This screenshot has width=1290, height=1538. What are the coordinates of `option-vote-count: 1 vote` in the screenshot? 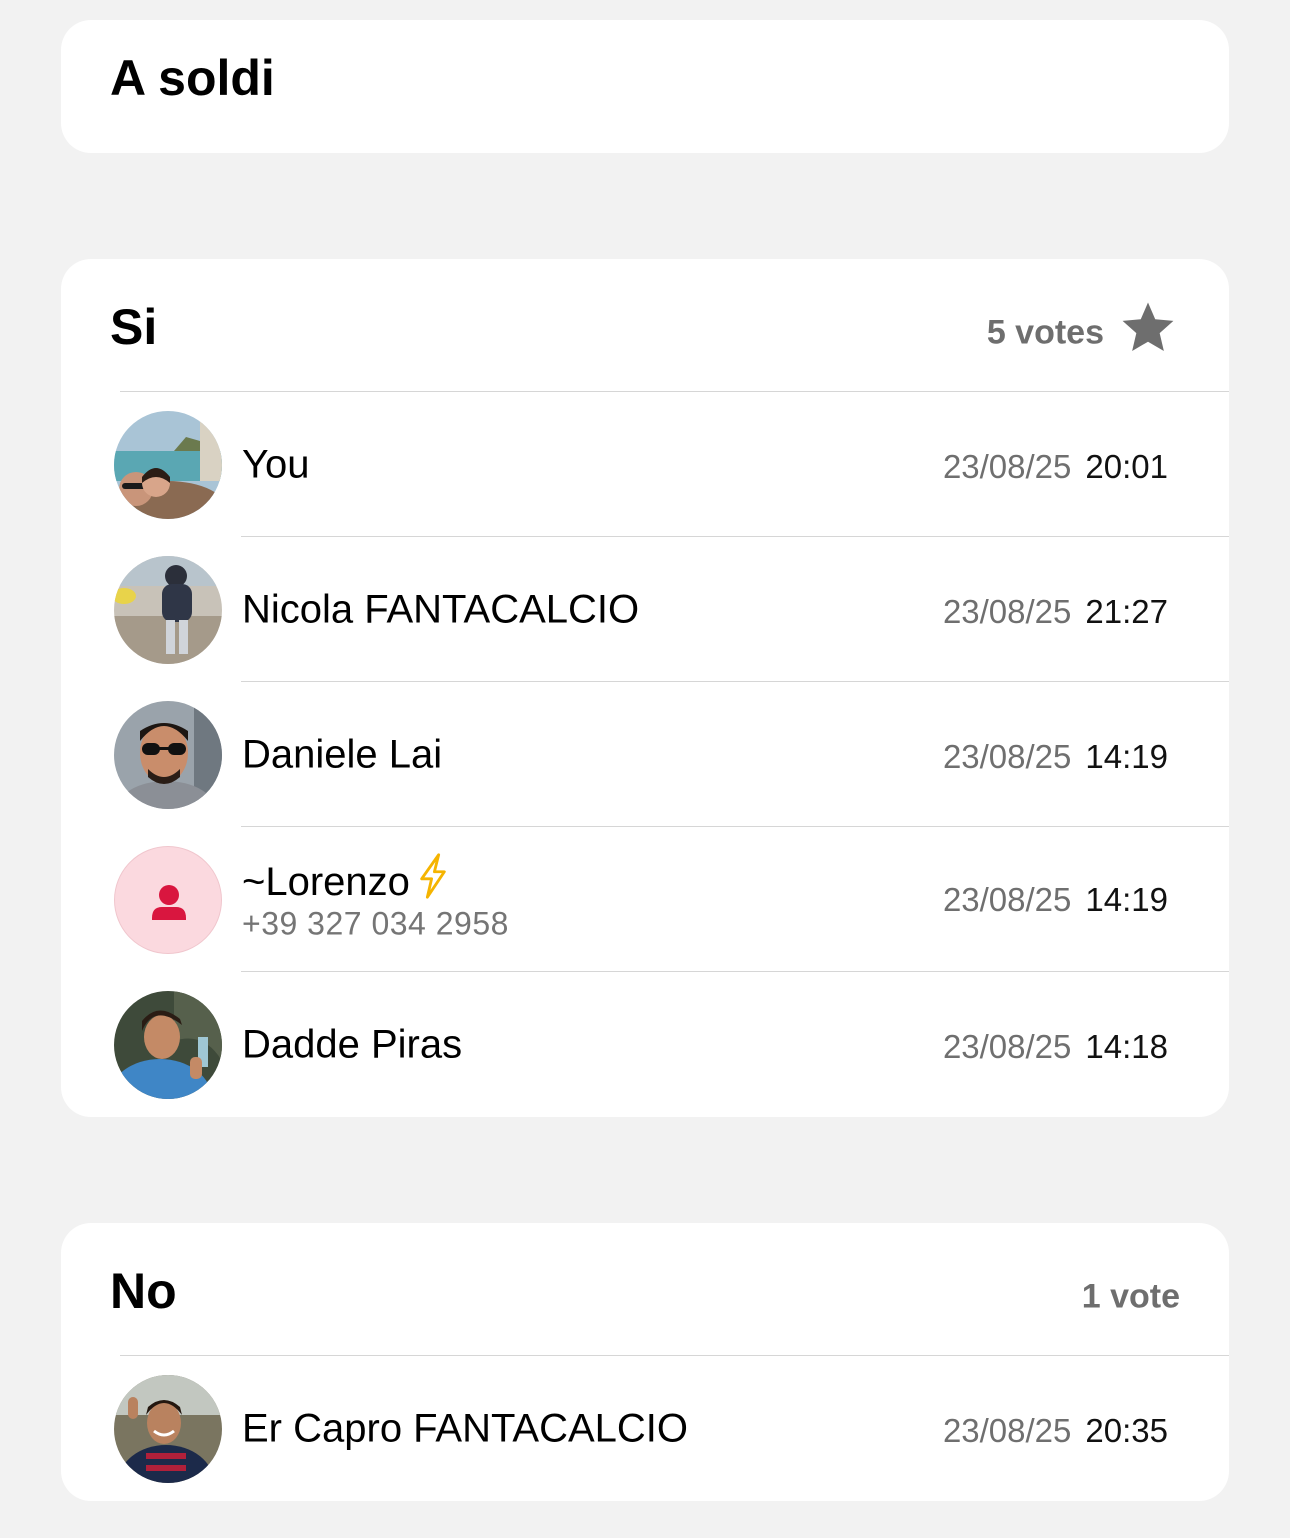 It's located at (1130, 1296).